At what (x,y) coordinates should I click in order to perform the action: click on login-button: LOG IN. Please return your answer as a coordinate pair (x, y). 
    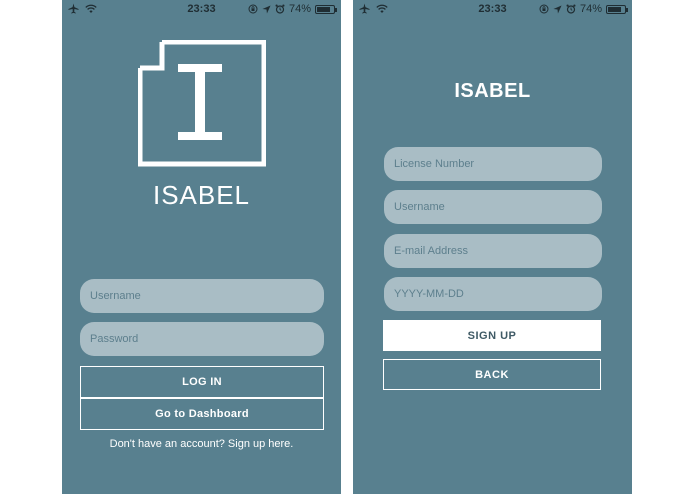
    Looking at the image, I should click on (202, 382).